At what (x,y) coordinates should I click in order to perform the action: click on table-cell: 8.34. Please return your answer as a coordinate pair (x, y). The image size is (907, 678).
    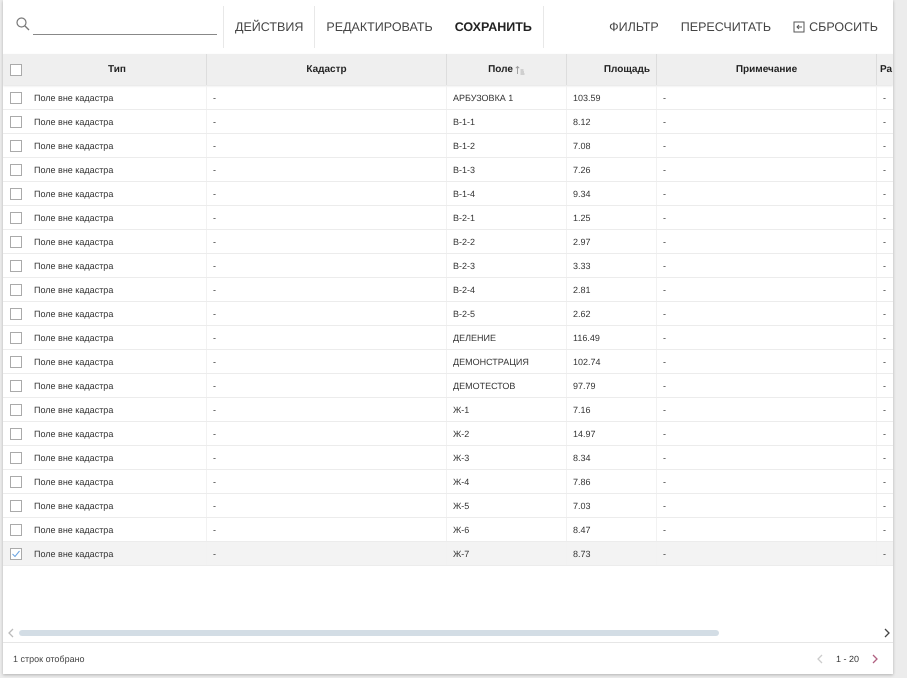
    Looking at the image, I should click on (612, 457).